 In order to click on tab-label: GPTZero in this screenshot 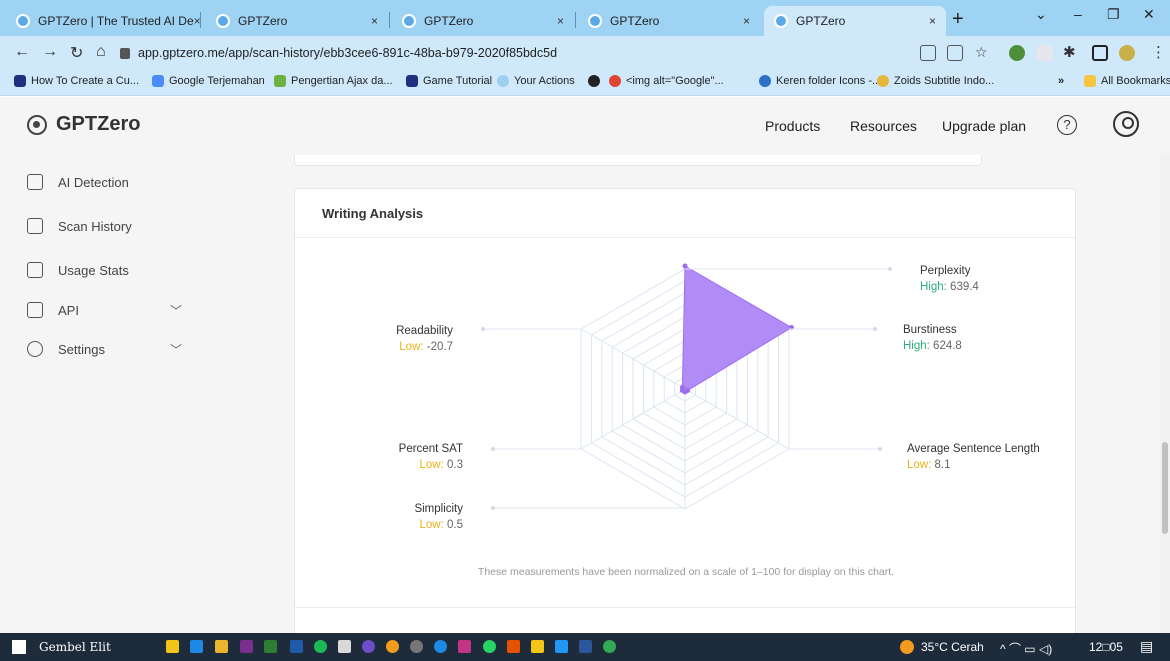, I will do `click(821, 21)`.